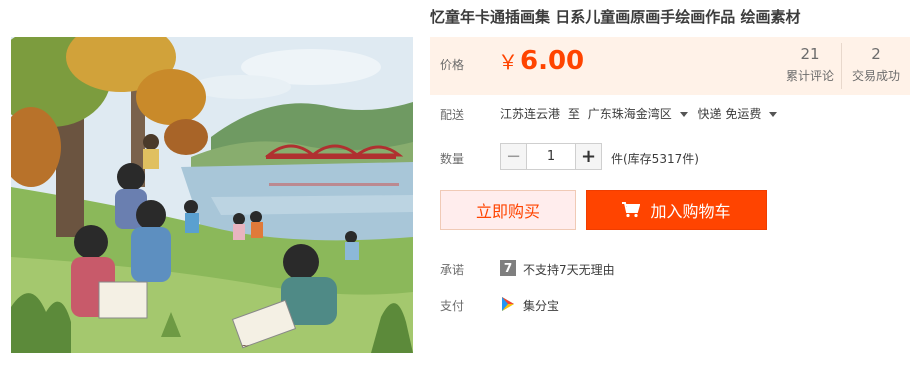 This screenshot has height=376, width=912. I want to click on add-to-cart-label: 加入购物车, so click(690, 211).